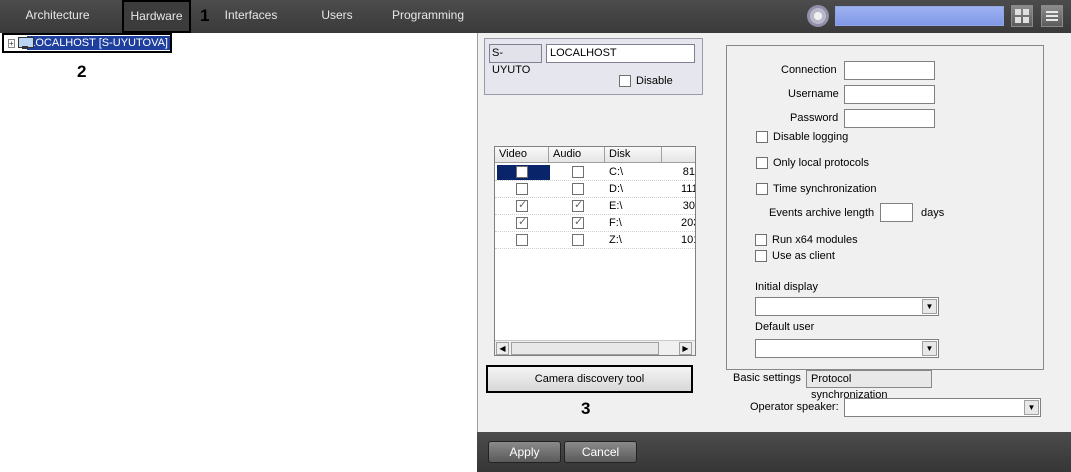 The height and width of the screenshot is (472, 1071). I want to click on time-sync-label: Time synchronization, so click(825, 189).